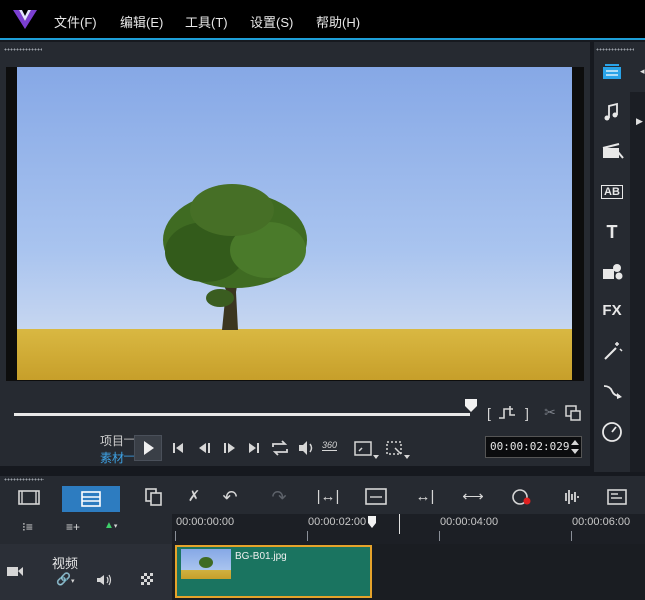 The image size is (645, 600). What do you see at coordinates (330, 445) in the screenshot?
I see `360-view-button: 360` at bounding box center [330, 445].